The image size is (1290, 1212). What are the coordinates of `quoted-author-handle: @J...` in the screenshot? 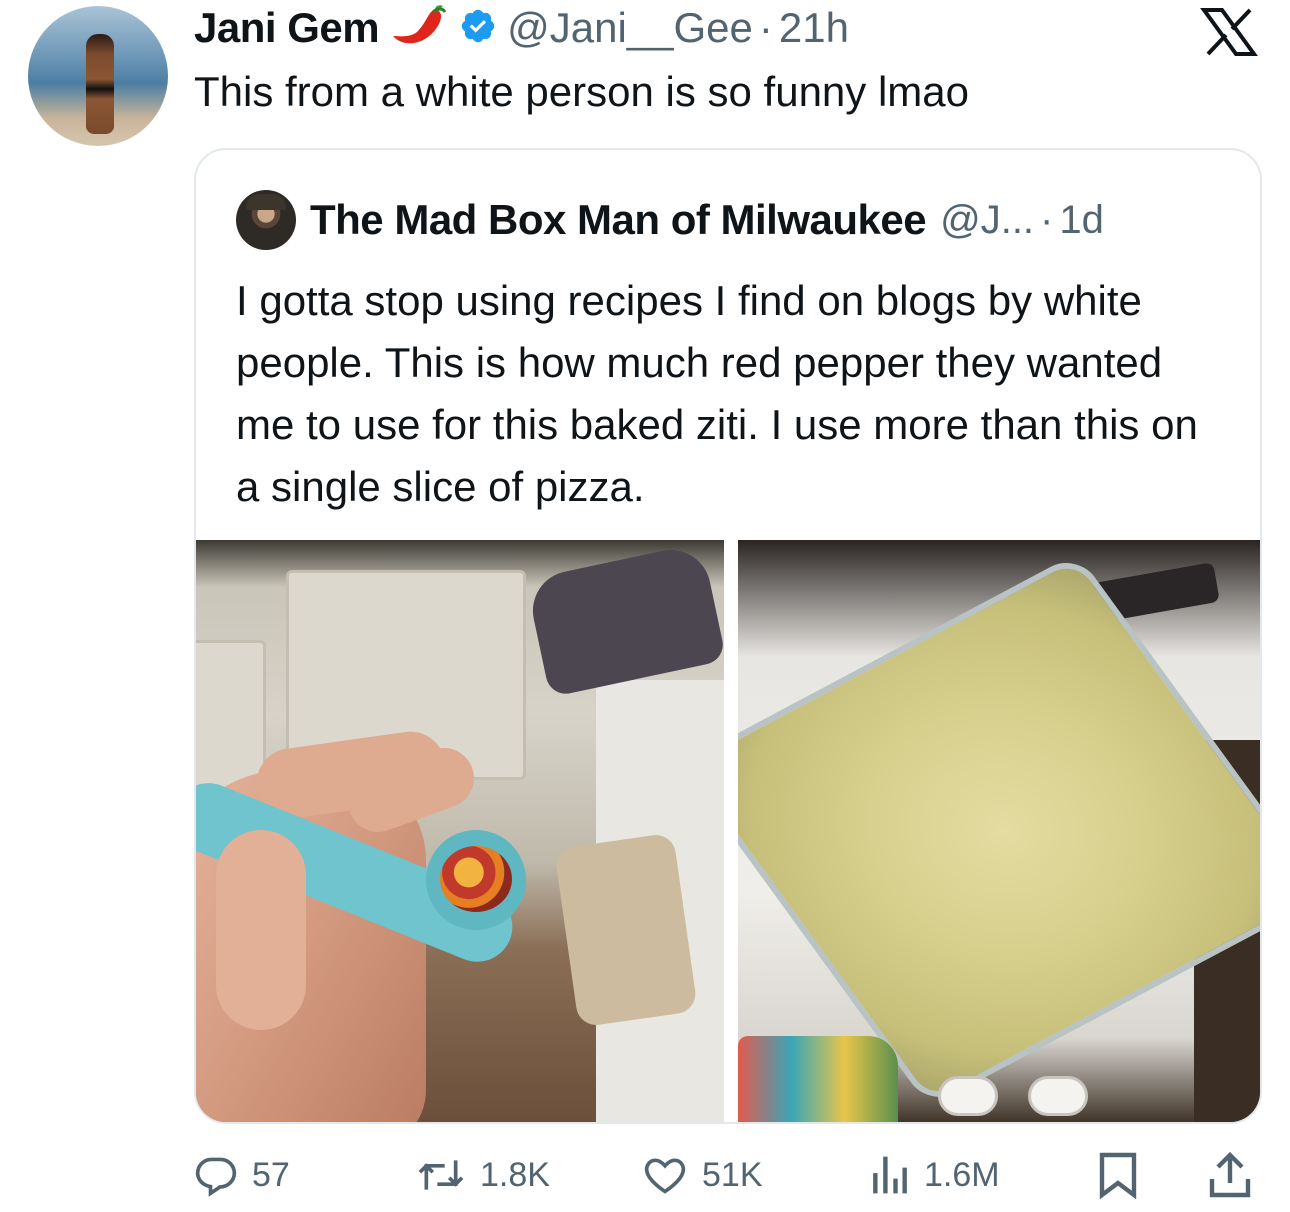 It's located at (987, 220).